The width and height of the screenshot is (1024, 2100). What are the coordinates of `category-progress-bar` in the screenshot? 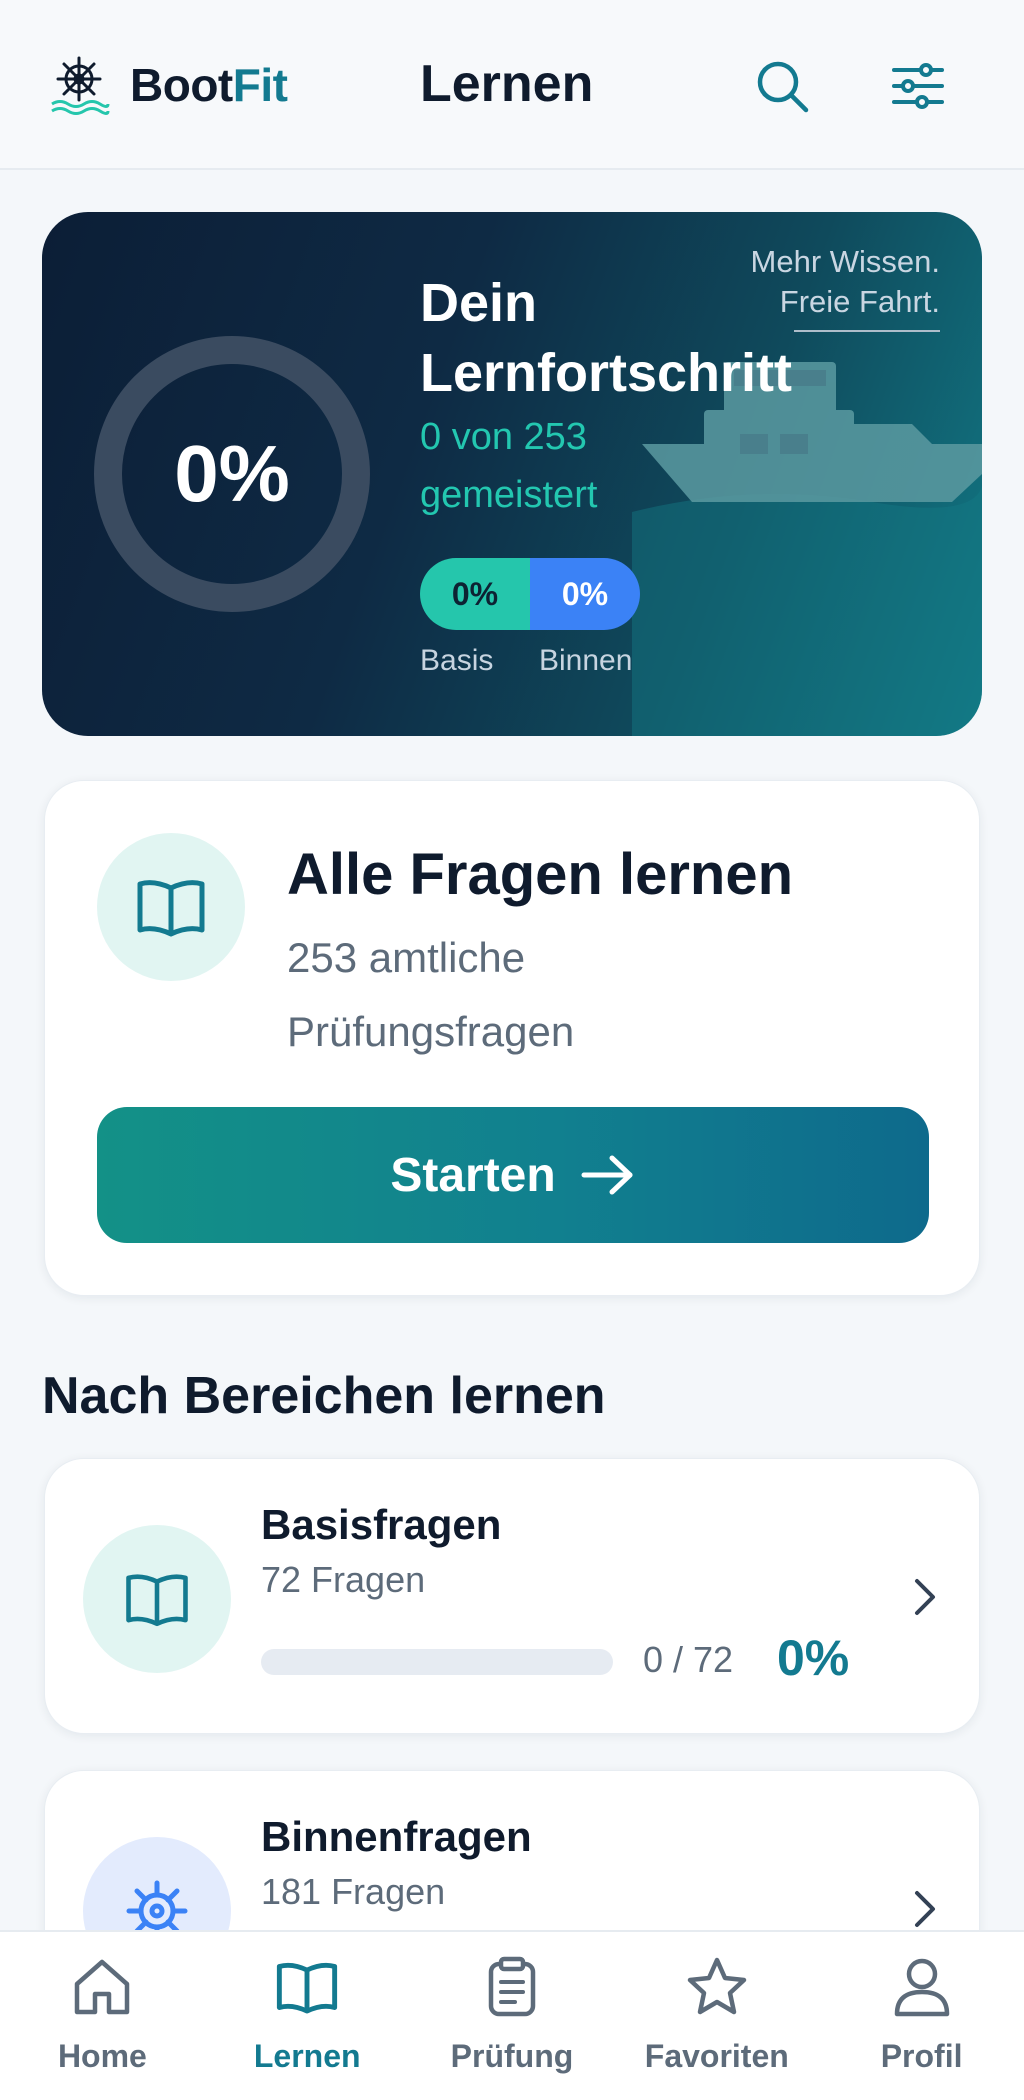 It's located at (437, 1662).